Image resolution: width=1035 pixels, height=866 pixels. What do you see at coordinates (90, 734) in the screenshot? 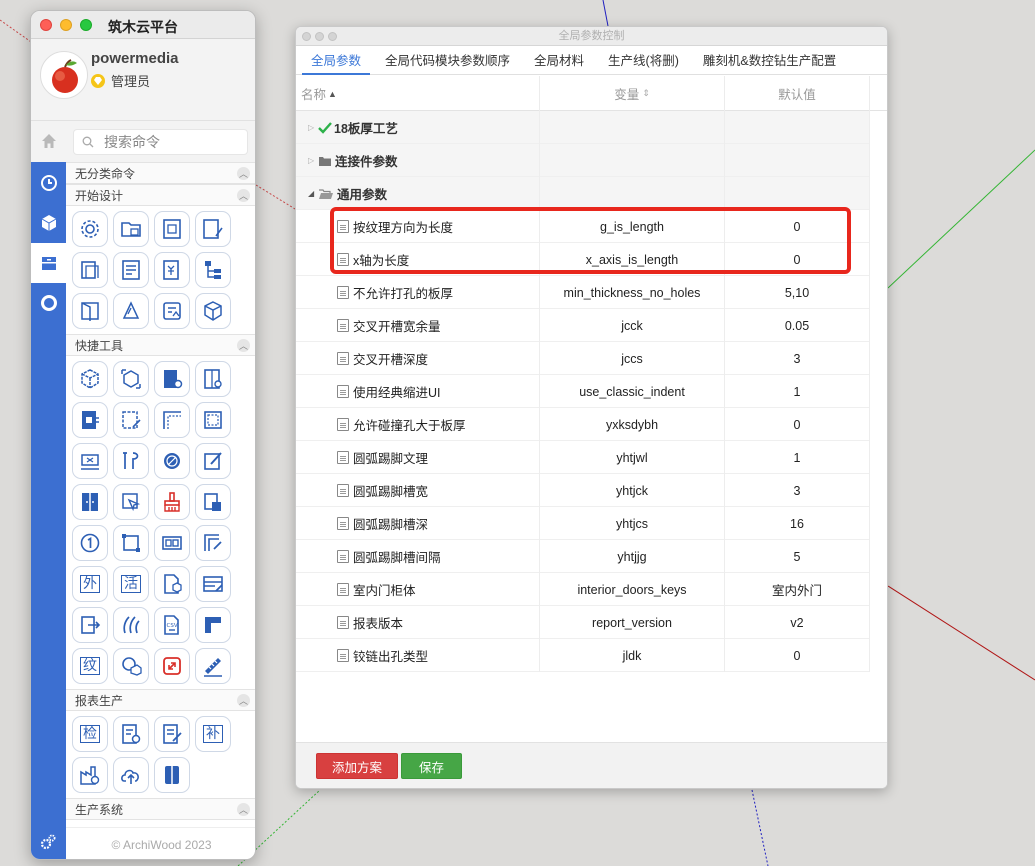
I see `inspect-char-icon: 检` at bounding box center [90, 734].